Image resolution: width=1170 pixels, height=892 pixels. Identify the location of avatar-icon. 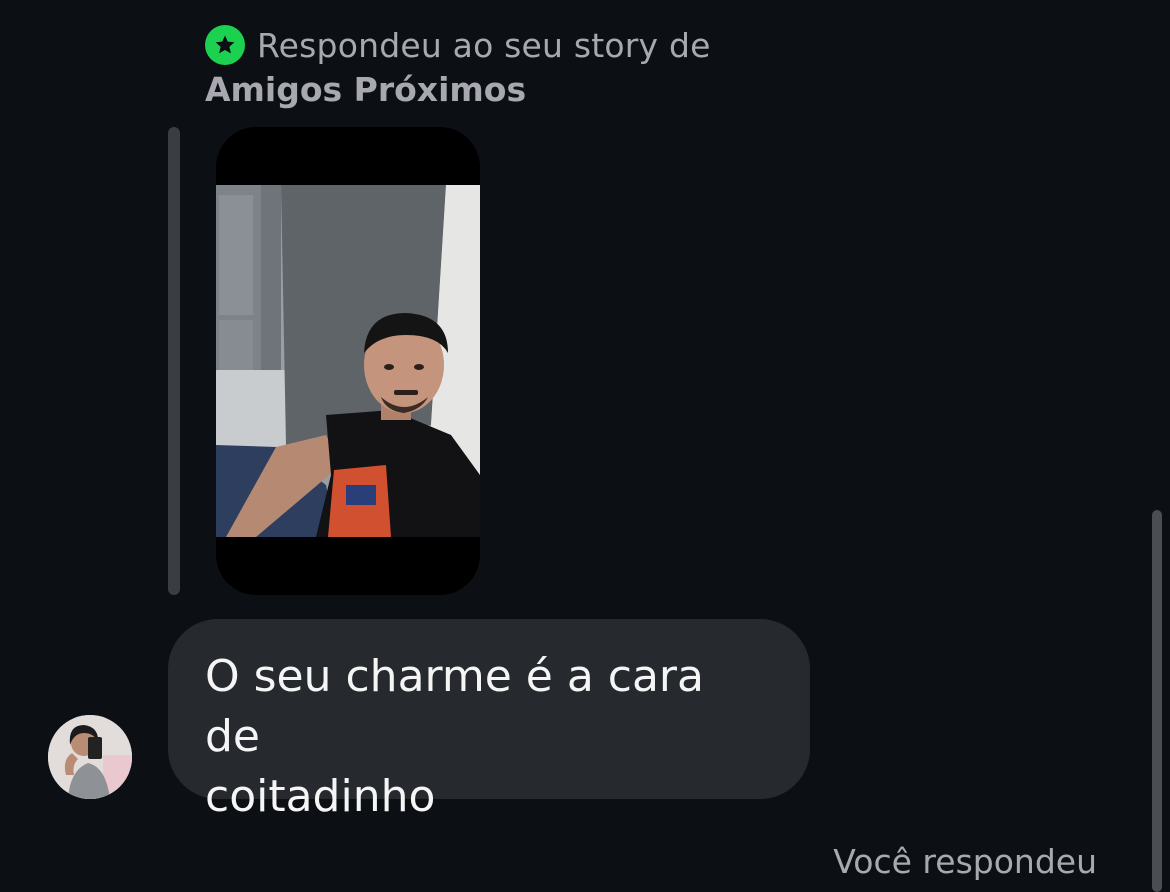
(90, 757).